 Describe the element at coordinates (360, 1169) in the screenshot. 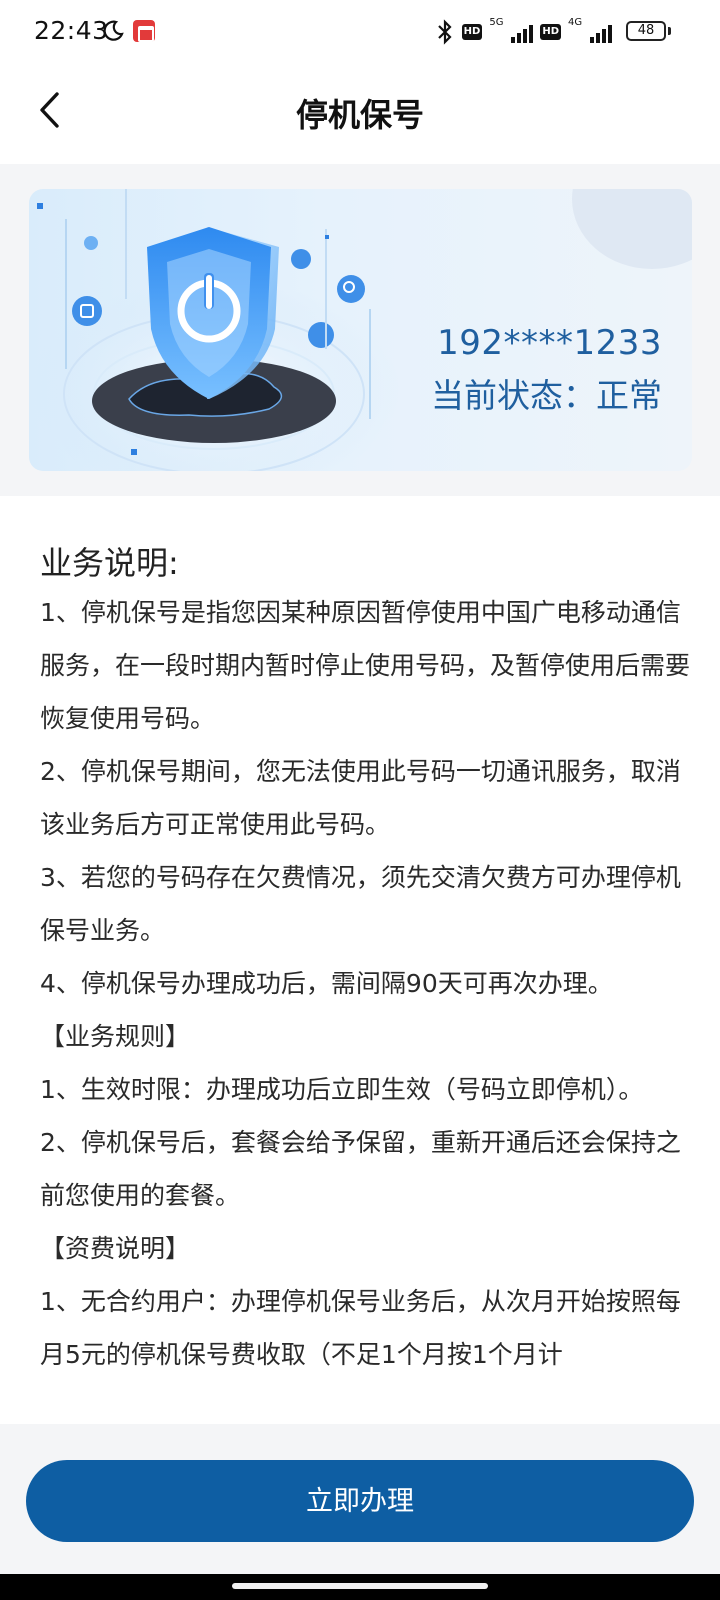

I see `description-paragraph: 2、停机保号后，套餐会给予保留，重新开通后还会保持之前您使用的套餐。` at that location.